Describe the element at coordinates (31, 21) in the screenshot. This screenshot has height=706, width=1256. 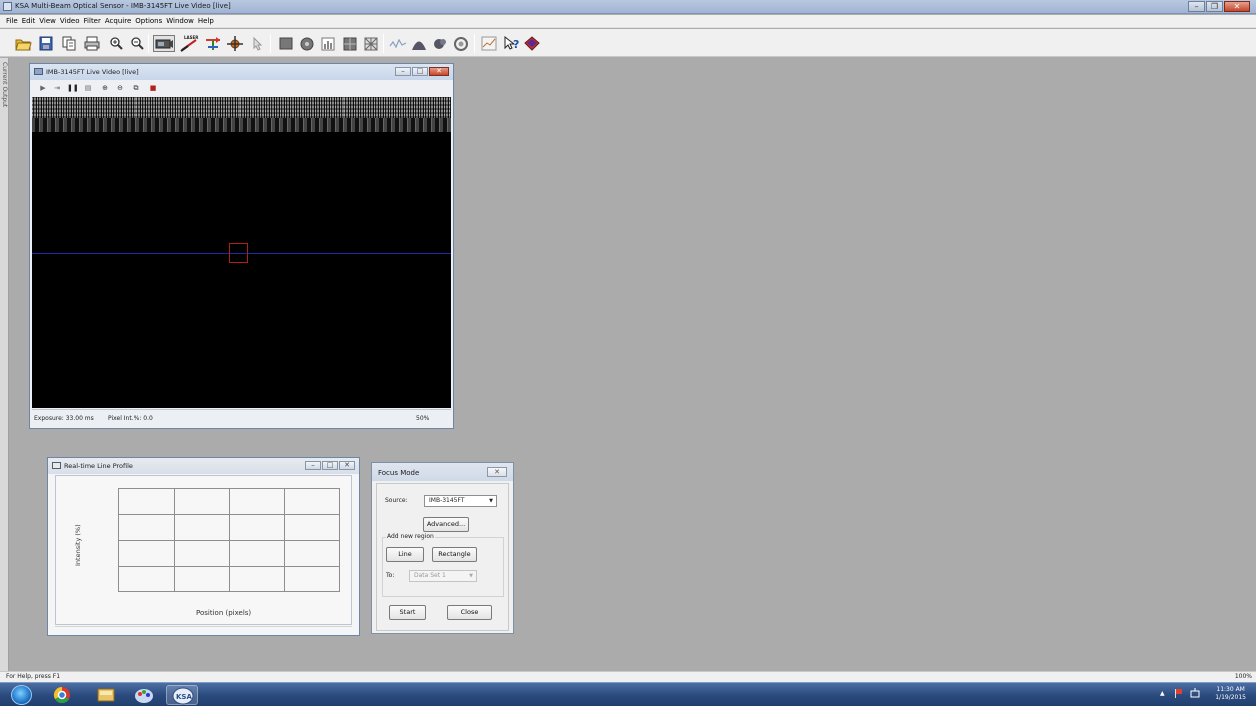
I see `menu-edit: Edit` at that location.